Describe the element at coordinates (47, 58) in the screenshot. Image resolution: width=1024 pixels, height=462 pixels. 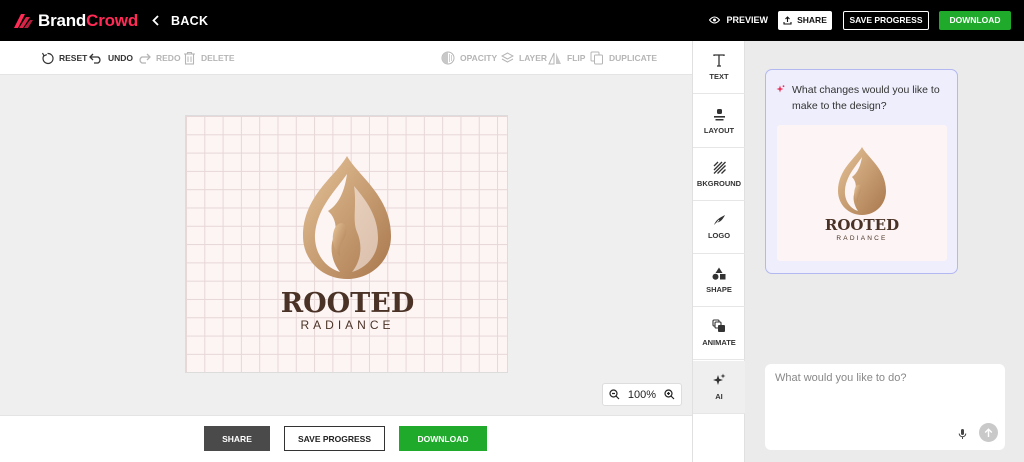
I see `reset-icon` at that location.